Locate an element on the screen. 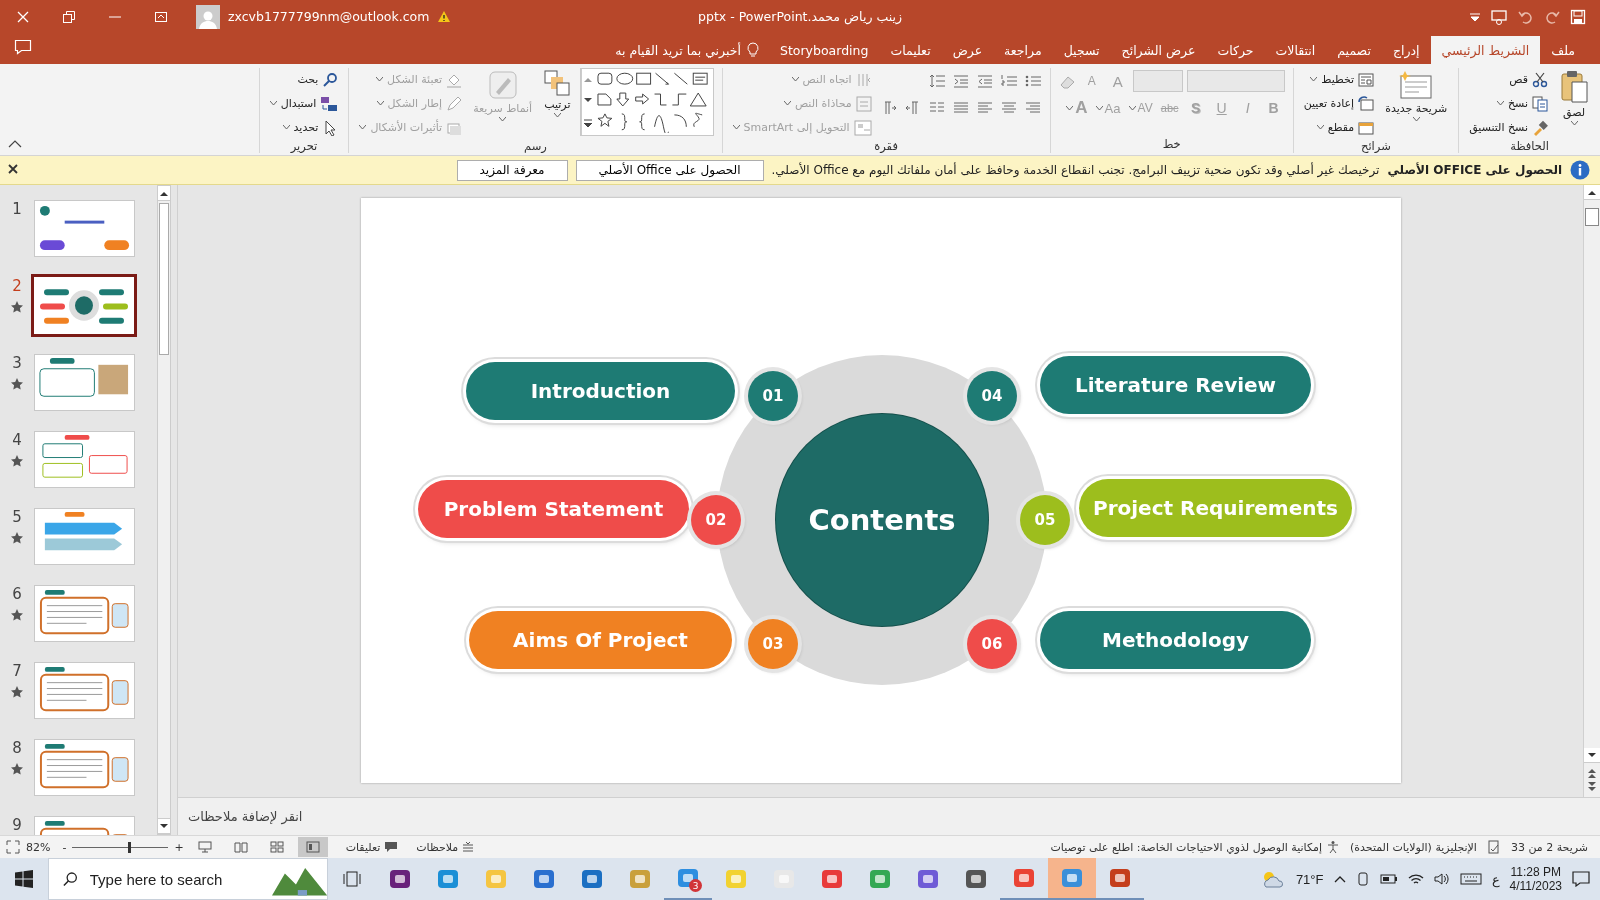 This screenshot has height=900, width=1600. ribbon-button: نسخ is located at coordinates (1508, 103).